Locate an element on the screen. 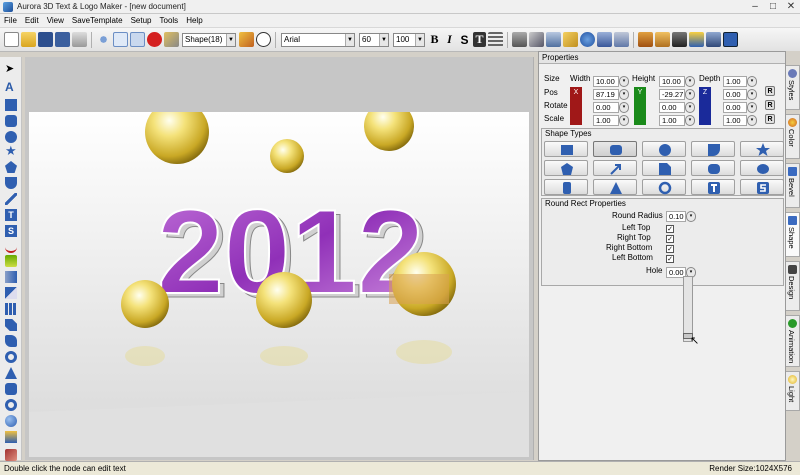 The height and width of the screenshot is (475, 800). rotate-z-spinner: ▾ is located at coordinates (752, 107).